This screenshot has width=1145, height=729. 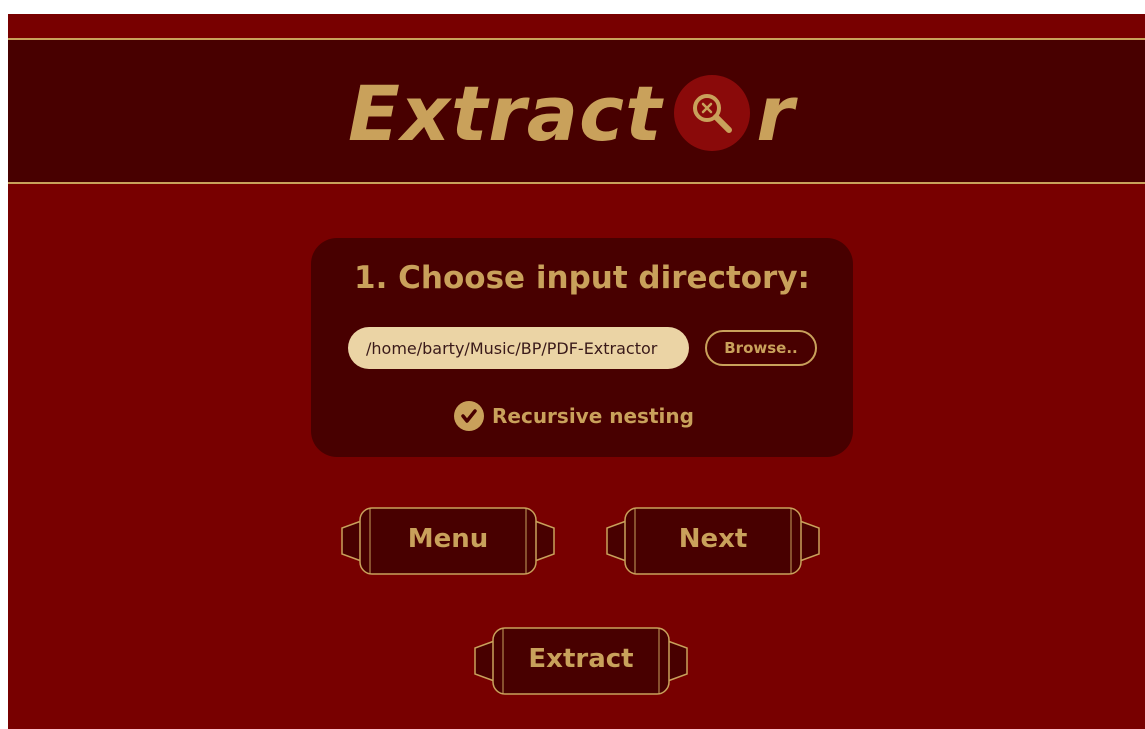 I want to click on recursive-nesting-toggle: Recursive nesting, so click(x=574, y=416).